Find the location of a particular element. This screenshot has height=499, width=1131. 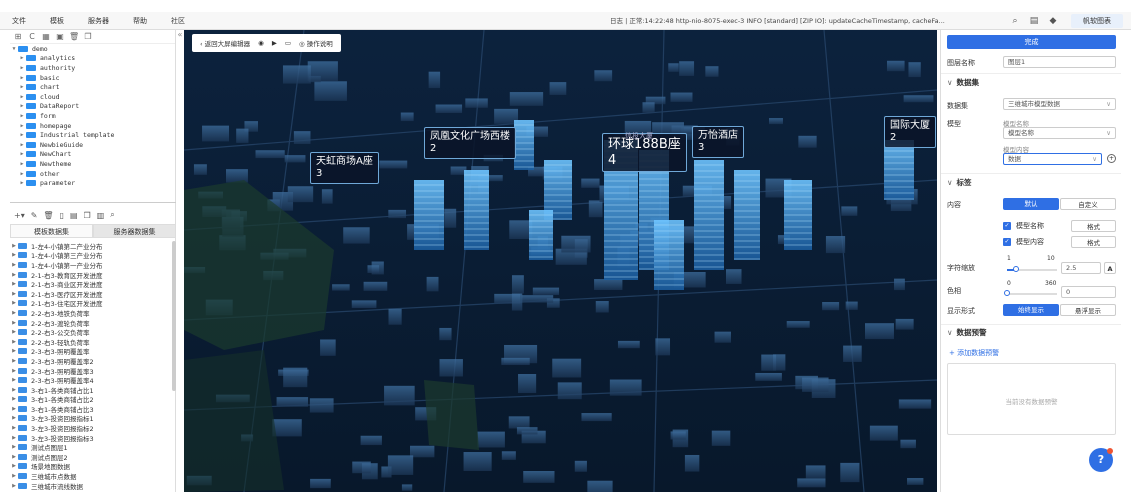

hue-input: 0 is located at coordinates (1088, 292).